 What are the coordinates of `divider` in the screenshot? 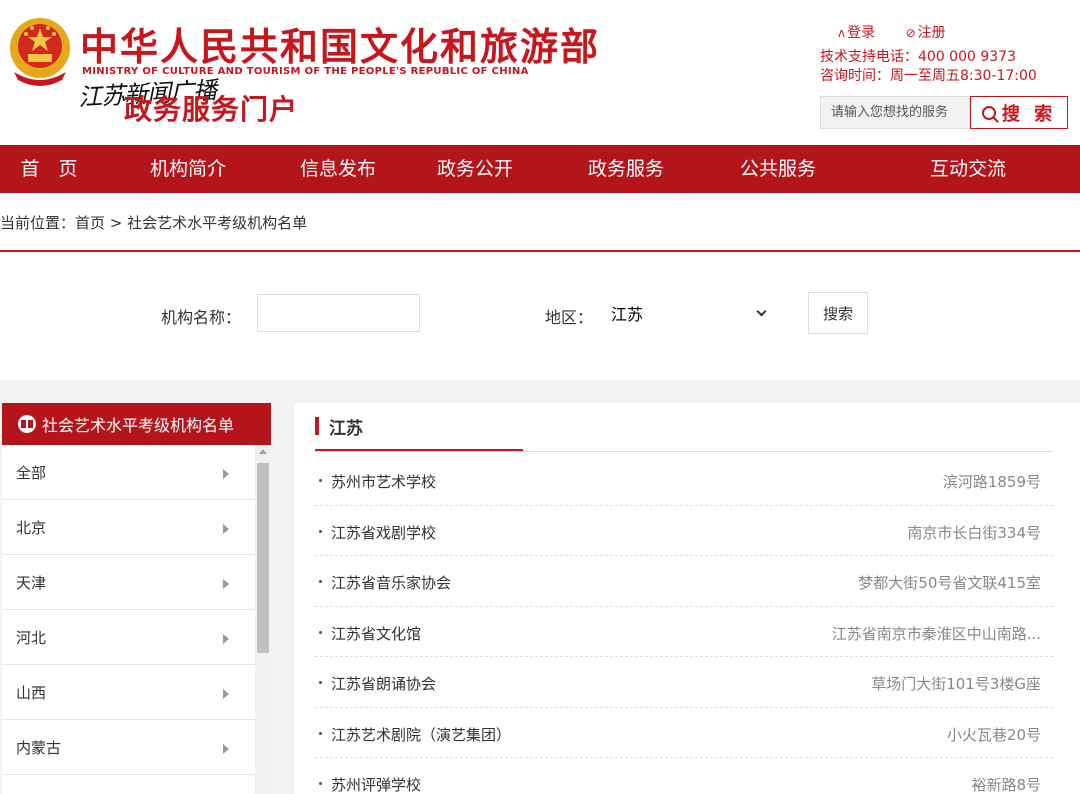 It's located at (684, 451).